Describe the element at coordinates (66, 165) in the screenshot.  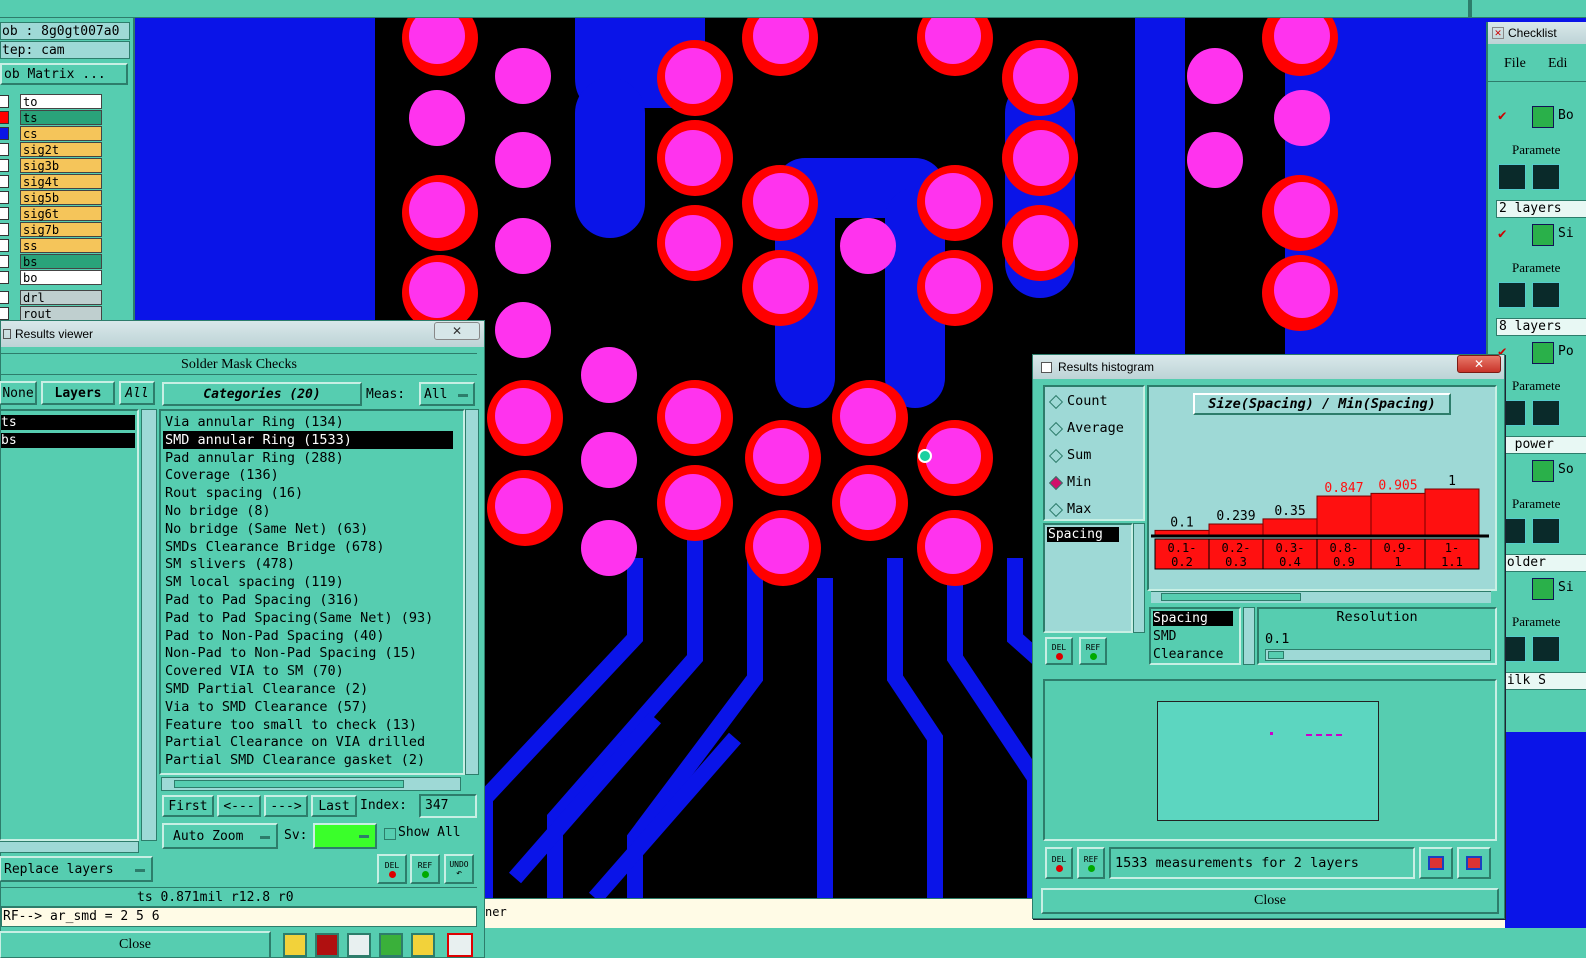
I see `layer-row-sig3b: sig3b` at that location.